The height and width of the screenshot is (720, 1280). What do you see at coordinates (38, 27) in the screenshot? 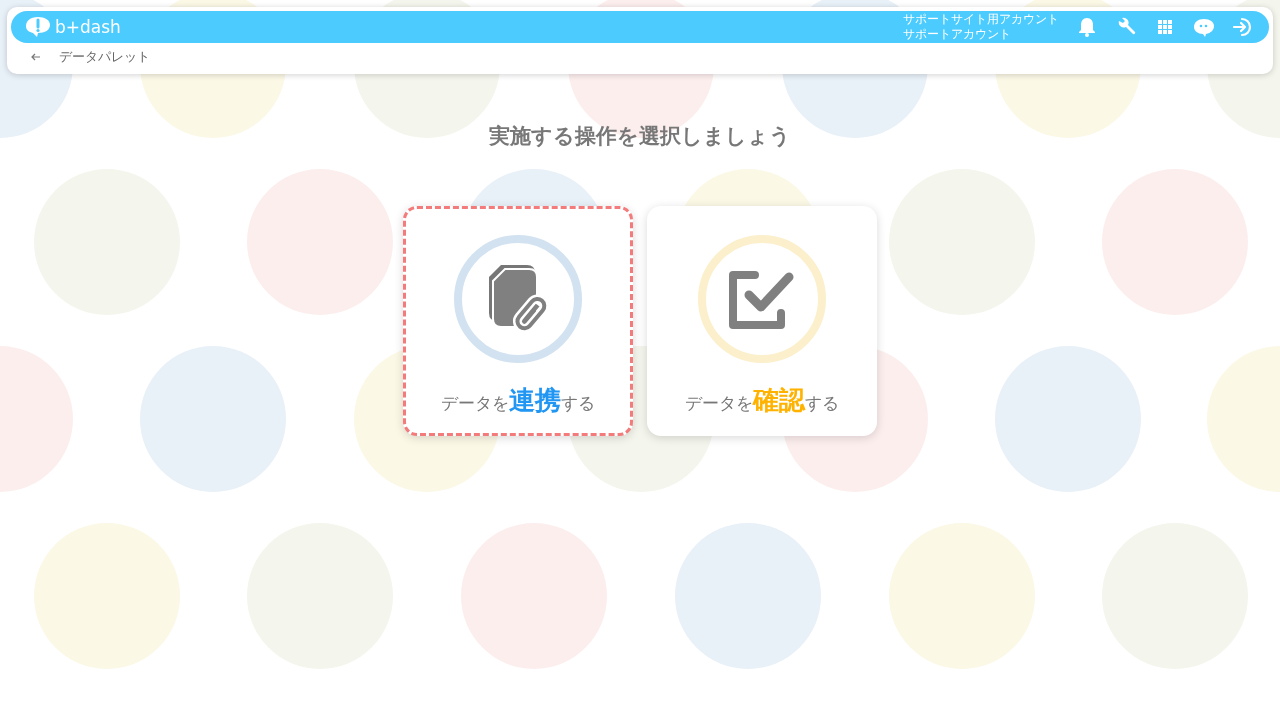
I see `speech-bubble-logo-icon` at bounding box center [38, 27].